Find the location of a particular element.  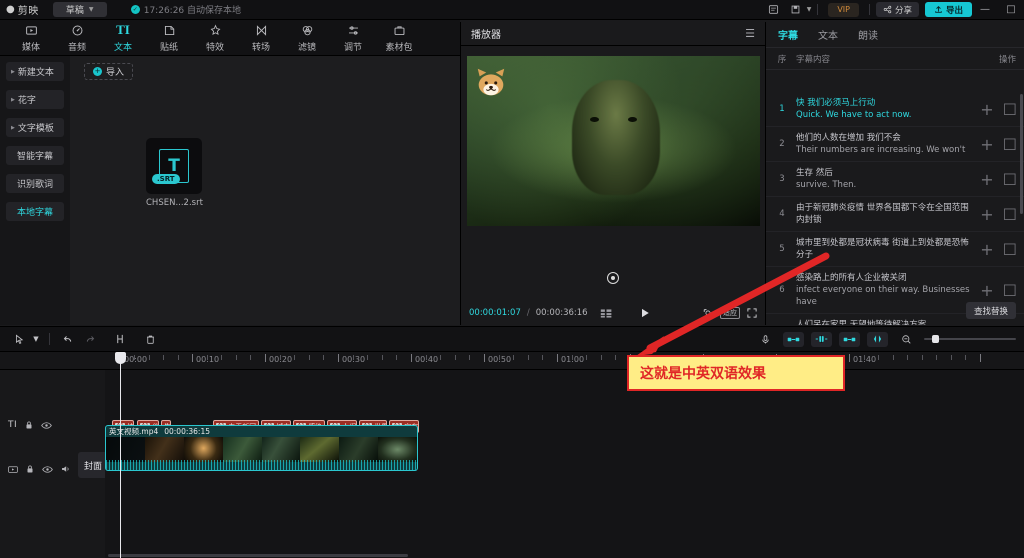

track-header-video is located at coordinates (35, 469).